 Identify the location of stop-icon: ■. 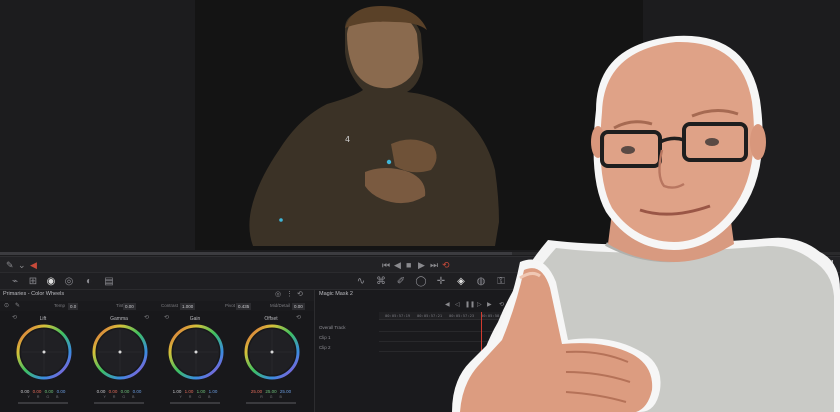
(408, 265).